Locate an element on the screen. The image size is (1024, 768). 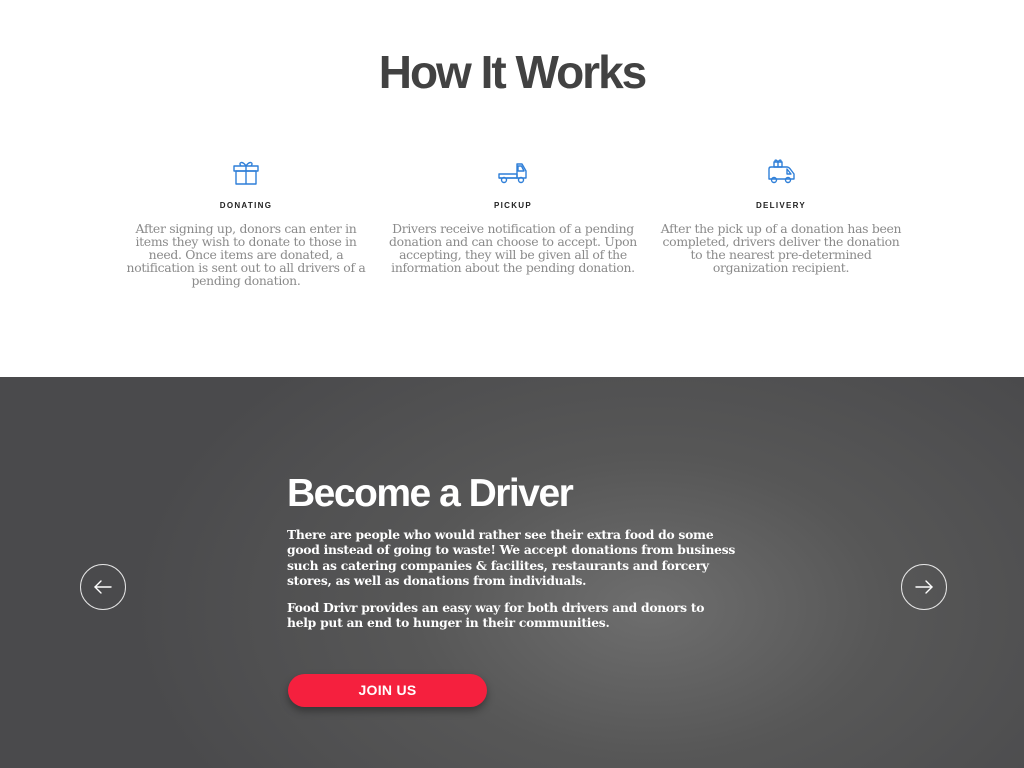
arrow-left-icon is located at coordinates (103, 587).